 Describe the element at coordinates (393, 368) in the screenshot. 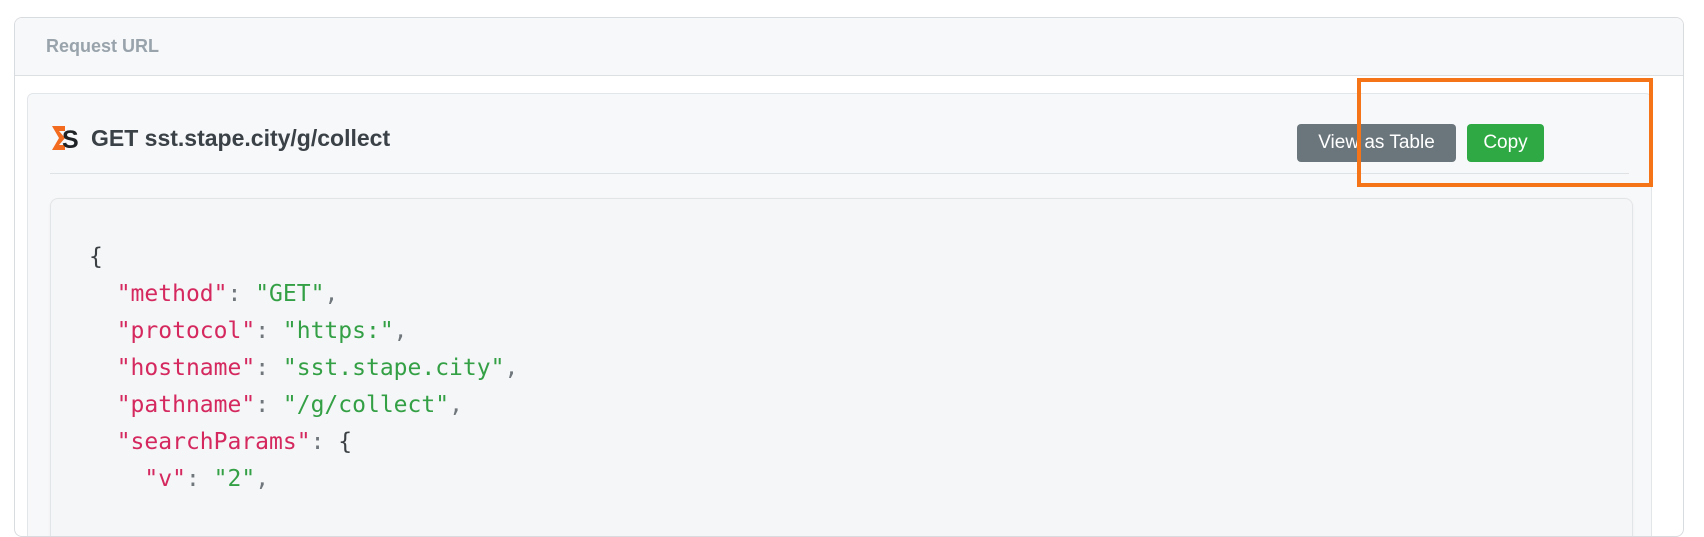

I see `json-value: "sst.stape.city"` at that location.